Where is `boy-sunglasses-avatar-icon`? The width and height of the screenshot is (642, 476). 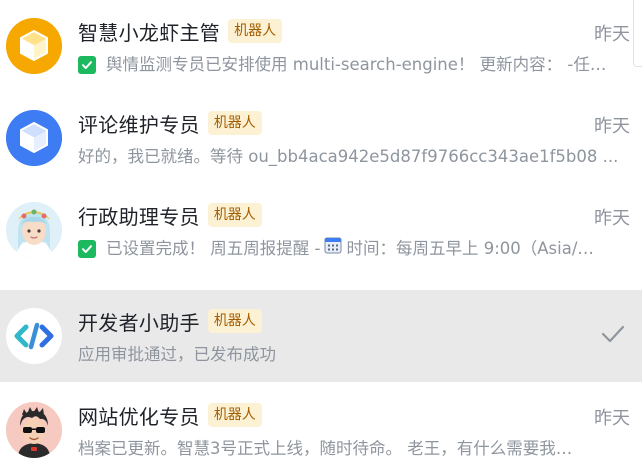 boy-sunglasses-avatar-icon is located at coordinates (34, 430).